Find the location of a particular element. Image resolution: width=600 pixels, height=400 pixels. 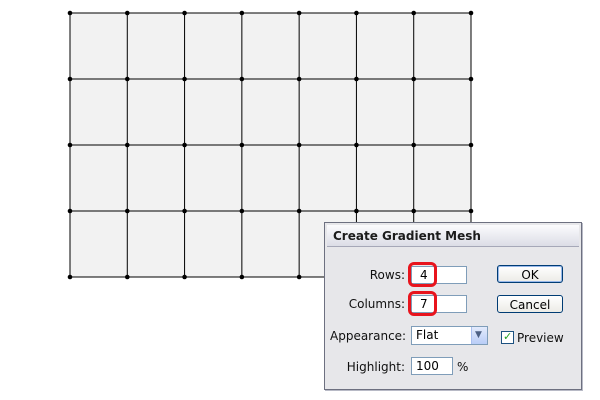

ok-button: OK is located at coordinates (530, 274).